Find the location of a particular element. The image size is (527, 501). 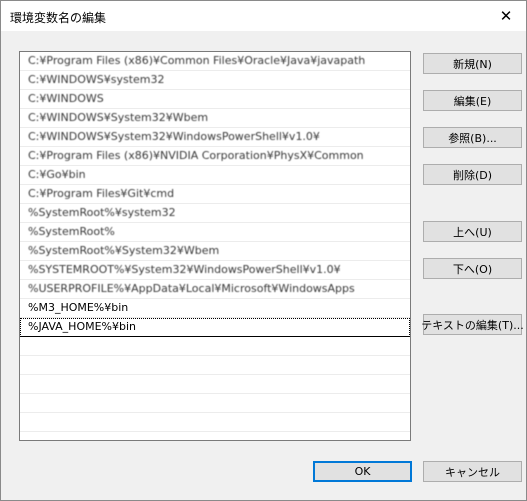

path-list-item: C:¥WINDOWS¥System32¥Wbem is located at coordinates (215, 118).